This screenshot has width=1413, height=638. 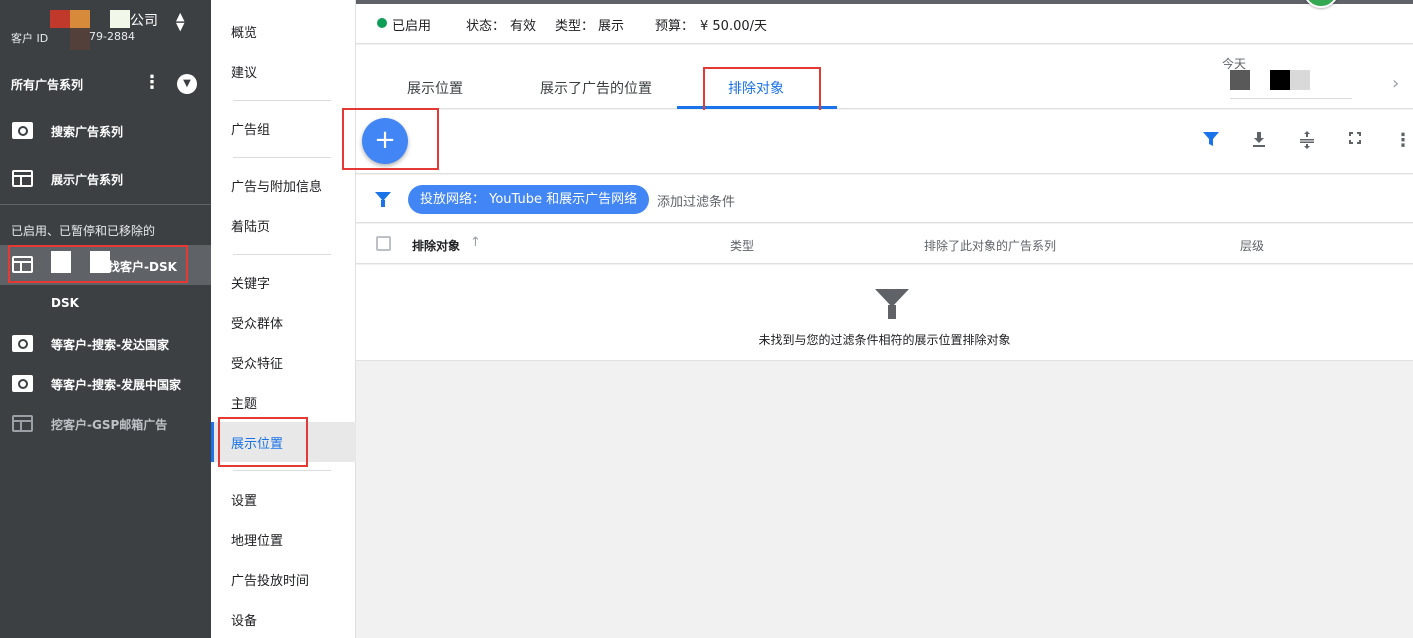 I want to click on nav-item-demographics: 受众特征, so click(x=283, y=362).